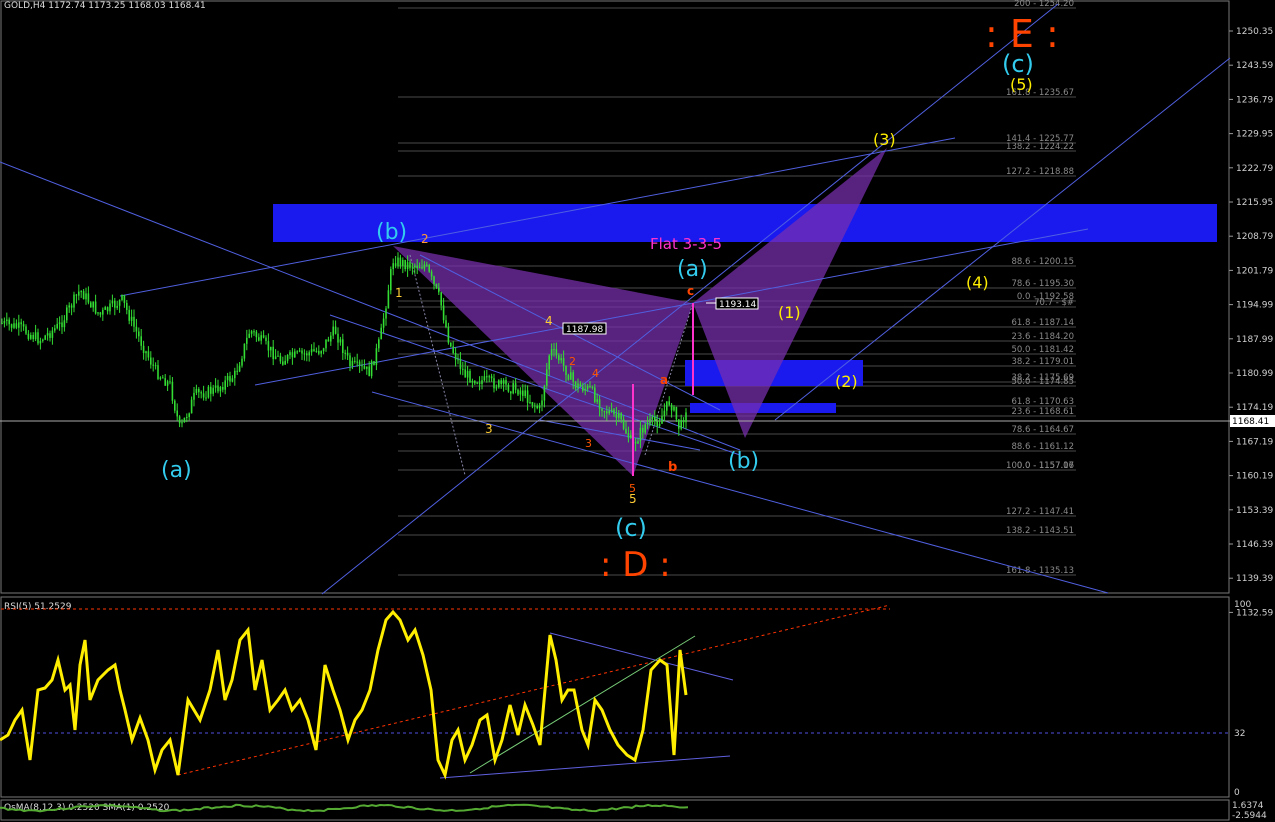  What do you see at coordinates (1254, 237) in the screenshot?
I see `price-axis-label: 1208.79` at bounding box center [1254, 237].